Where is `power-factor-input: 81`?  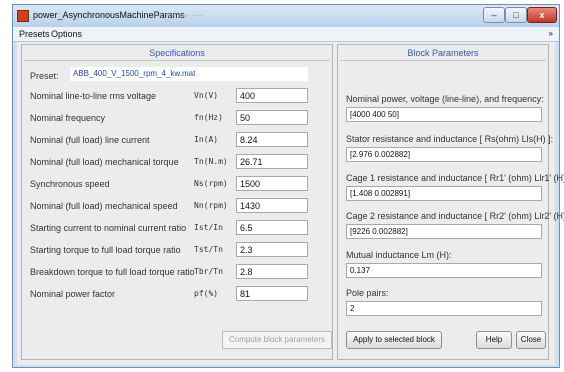 power-factor-input: 81 is located at coordinates (272, 293).